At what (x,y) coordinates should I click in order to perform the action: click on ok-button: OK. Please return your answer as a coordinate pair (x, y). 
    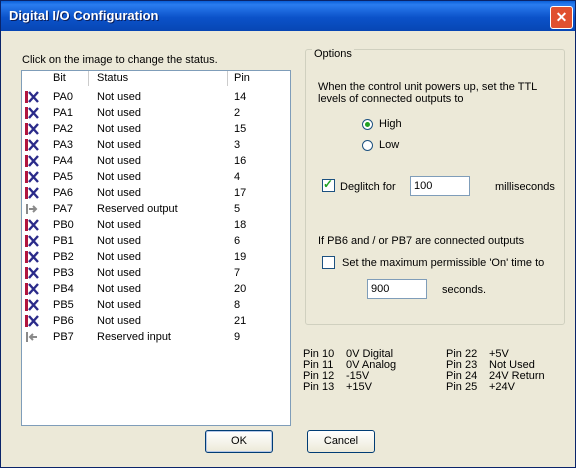
    Looking at the image, I should click on (239, 441).